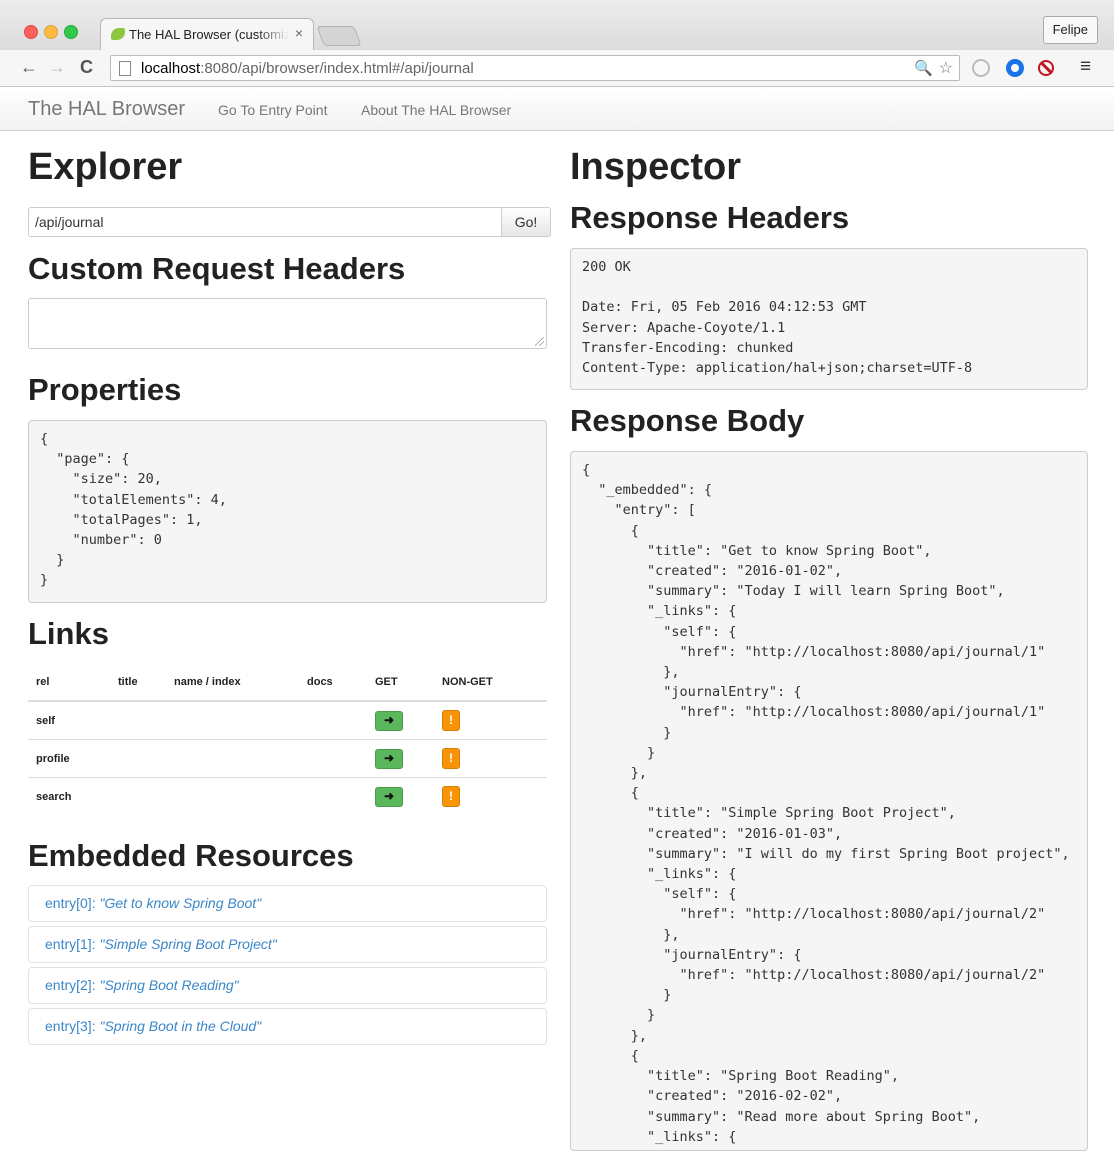  Describe the element at coordinates (1046, 68) in the screenshot. I see `adblock-icon` at that location.